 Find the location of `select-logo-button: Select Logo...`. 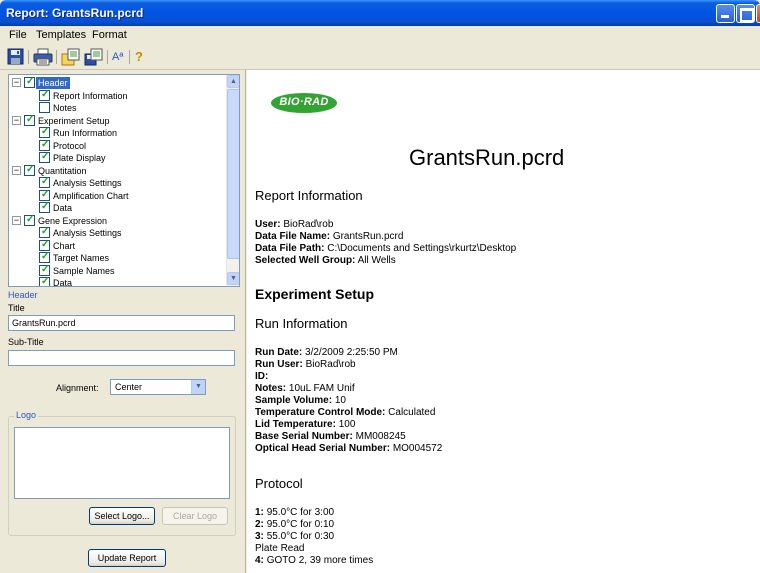

select-logo-button: Select Logo... is located at coordinates (122, 516).